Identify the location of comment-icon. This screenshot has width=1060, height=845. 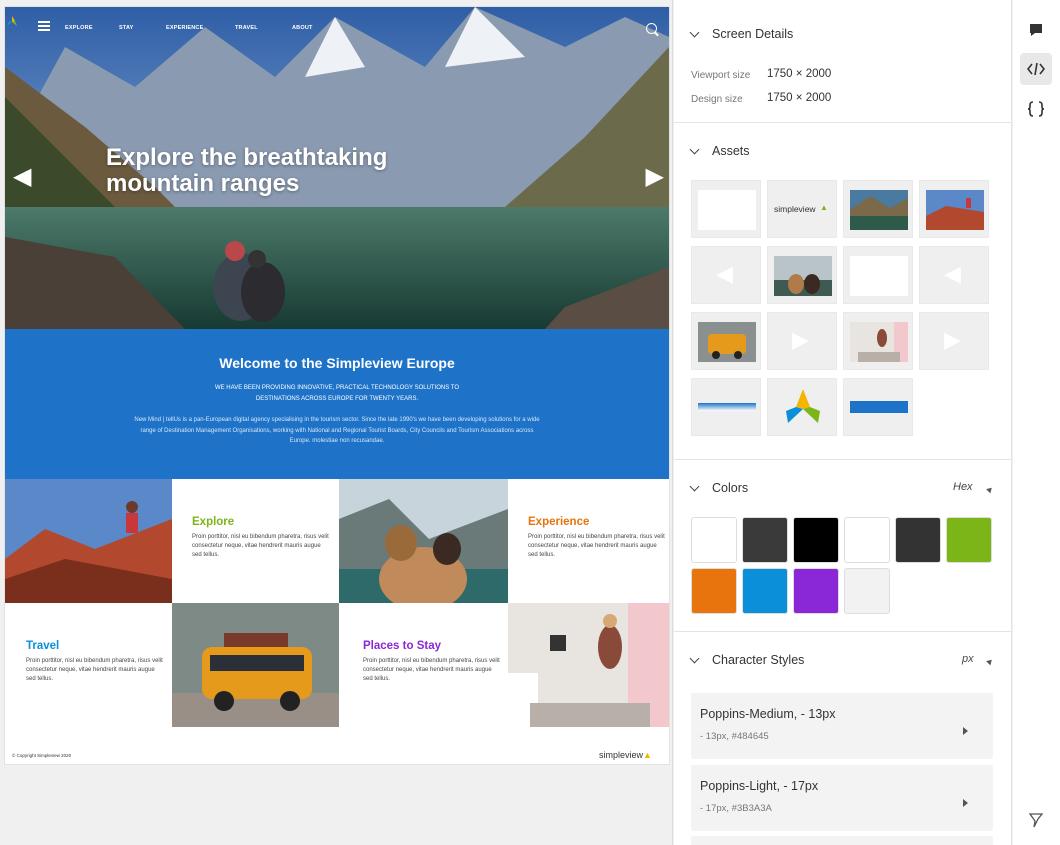
(1036, 30).